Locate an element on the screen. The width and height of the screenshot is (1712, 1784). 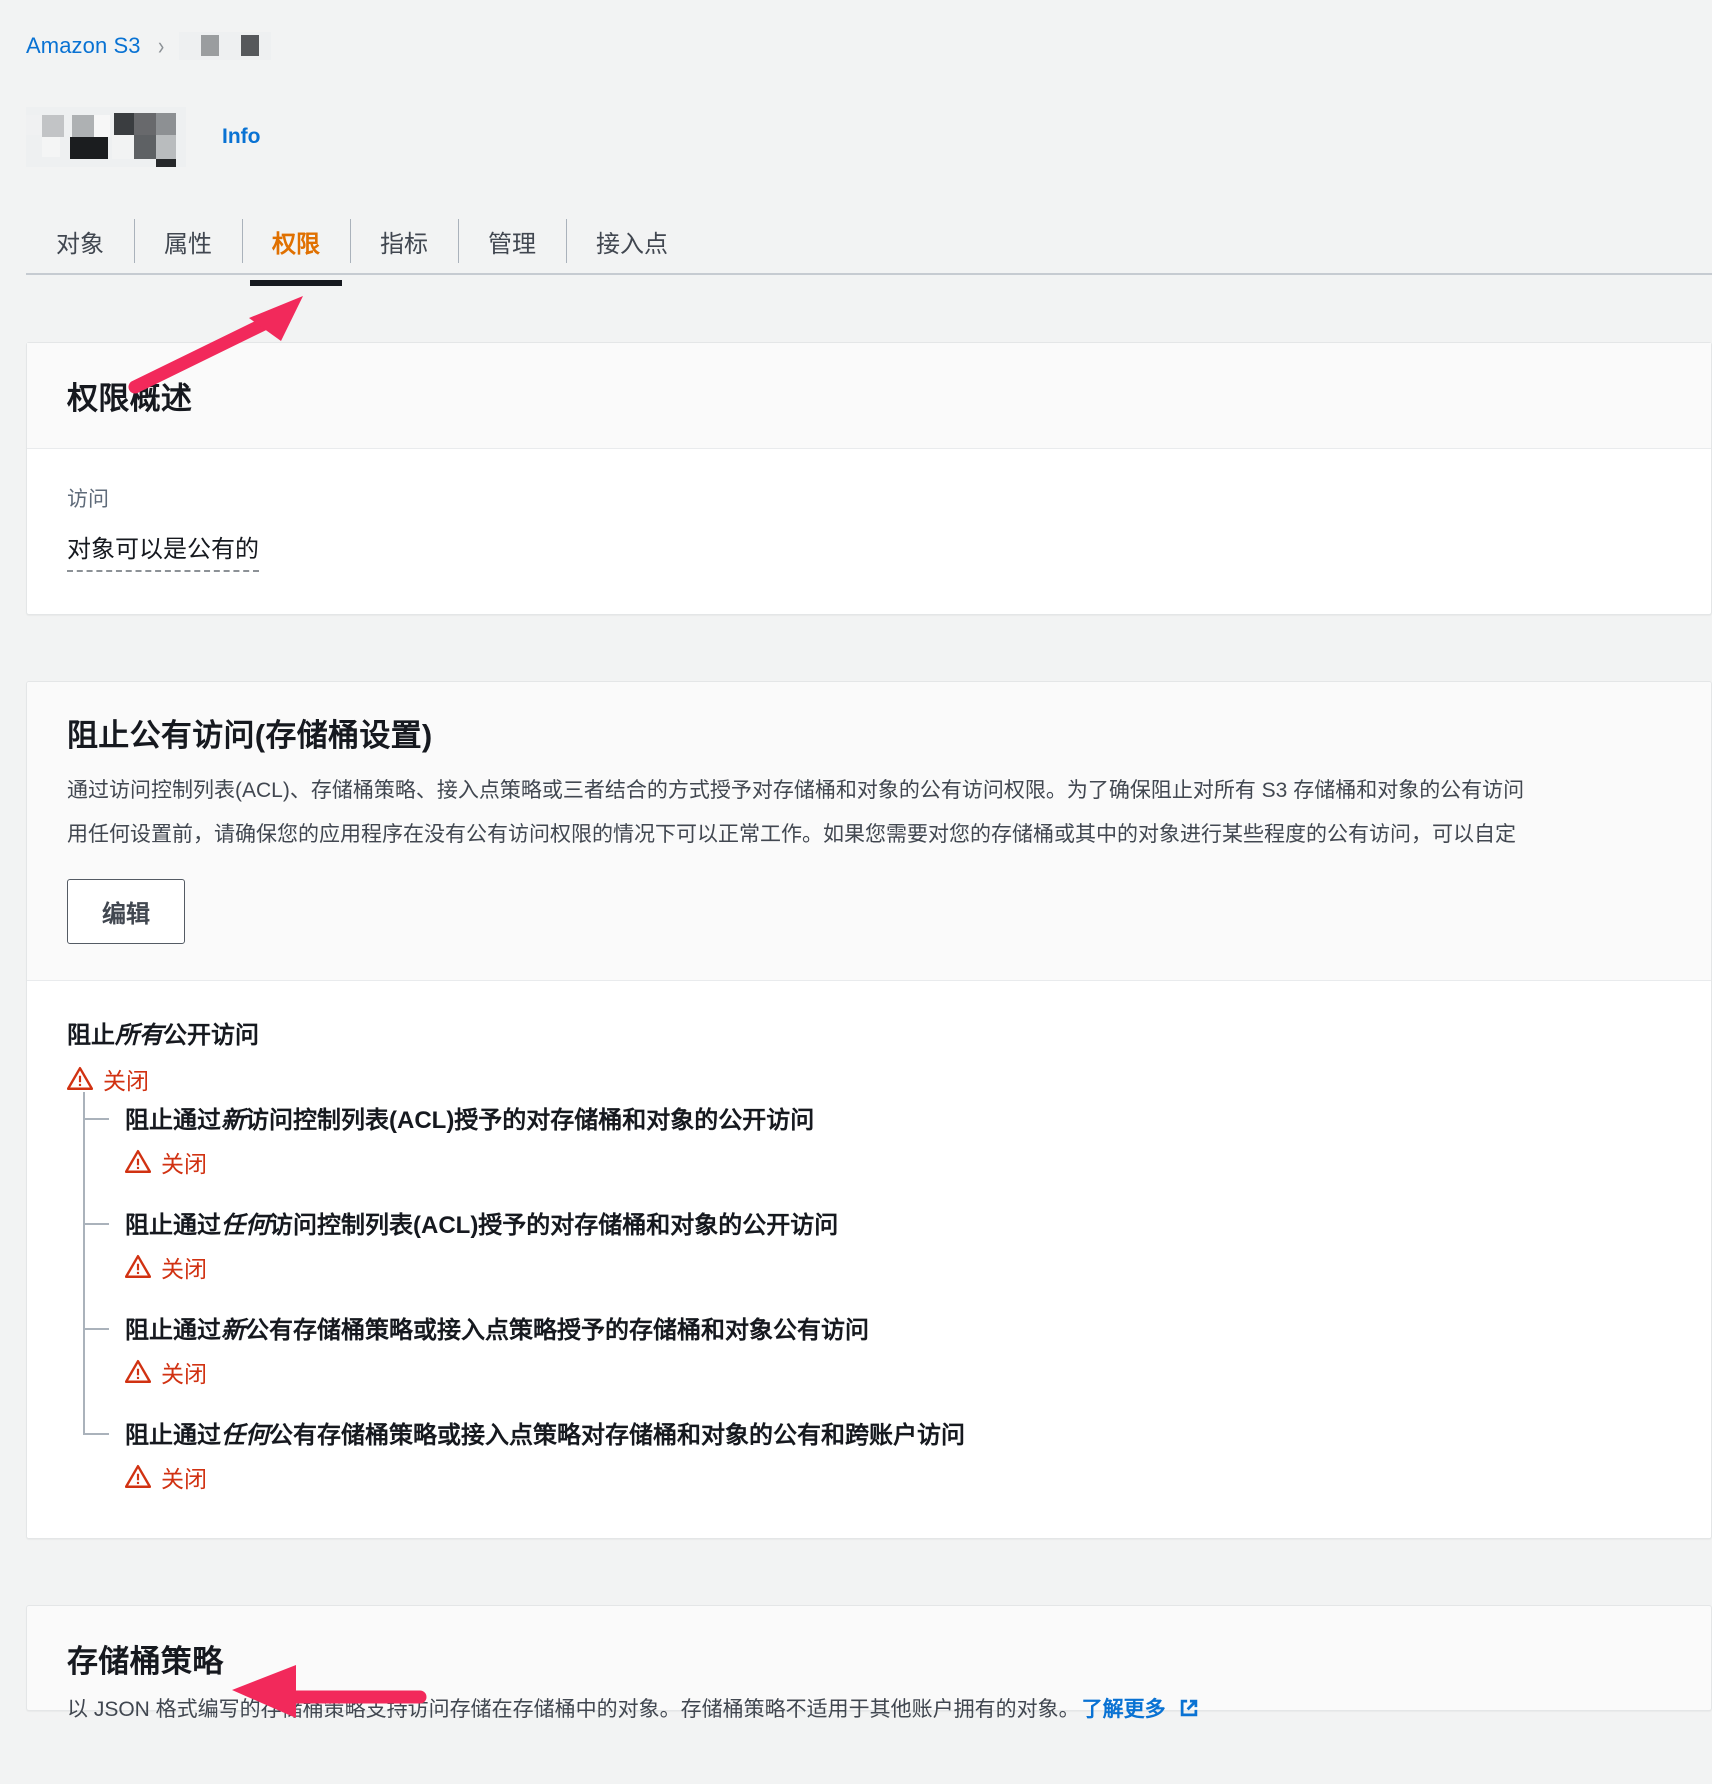
sub-3-prefix: 阻止通过 is located at coordinates (173, 1436).